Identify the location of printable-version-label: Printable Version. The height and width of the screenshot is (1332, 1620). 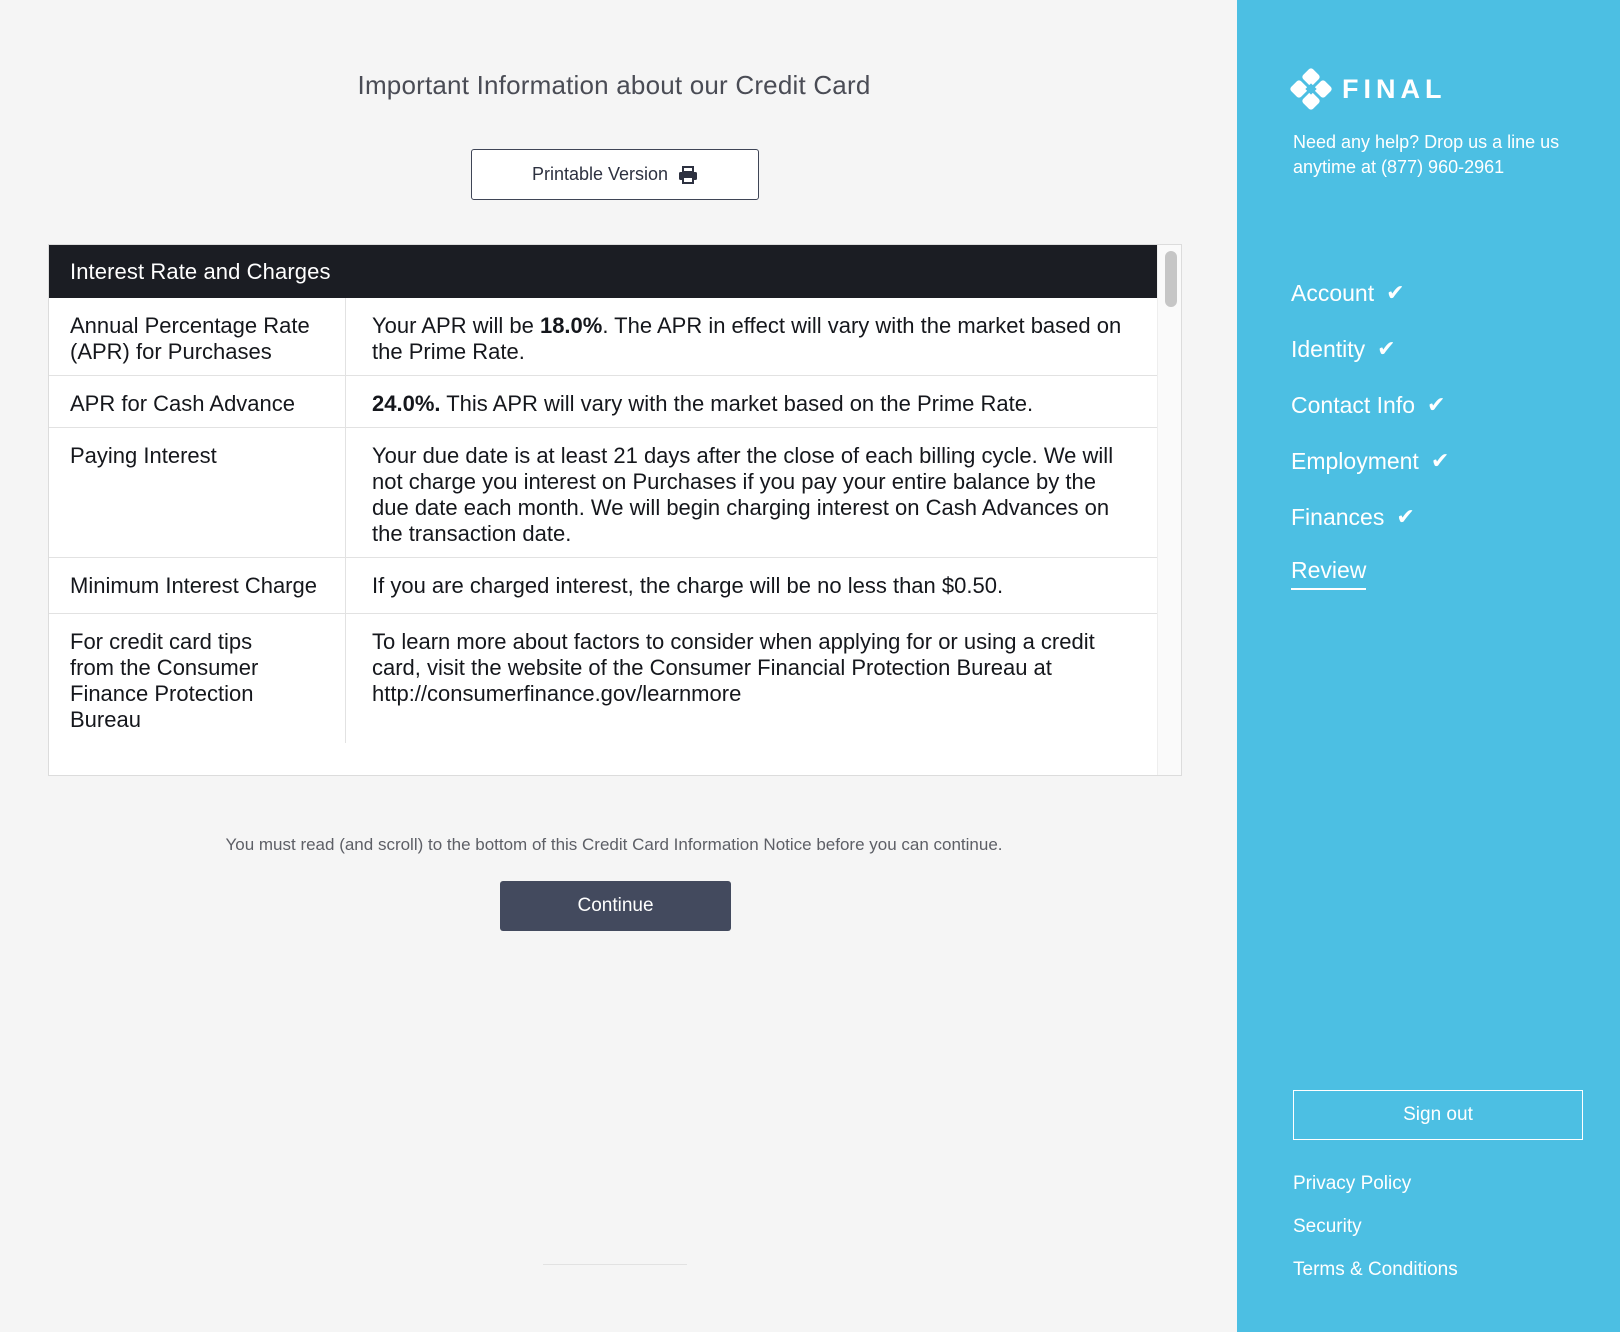
(600, 174).